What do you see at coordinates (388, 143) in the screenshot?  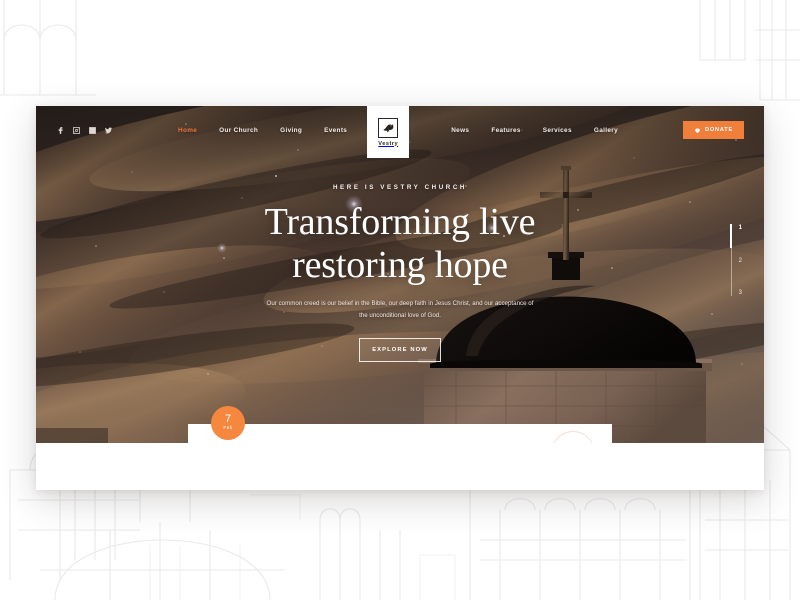 I see `logo-wordmark: Vestry` at bounding box center [388, 143].